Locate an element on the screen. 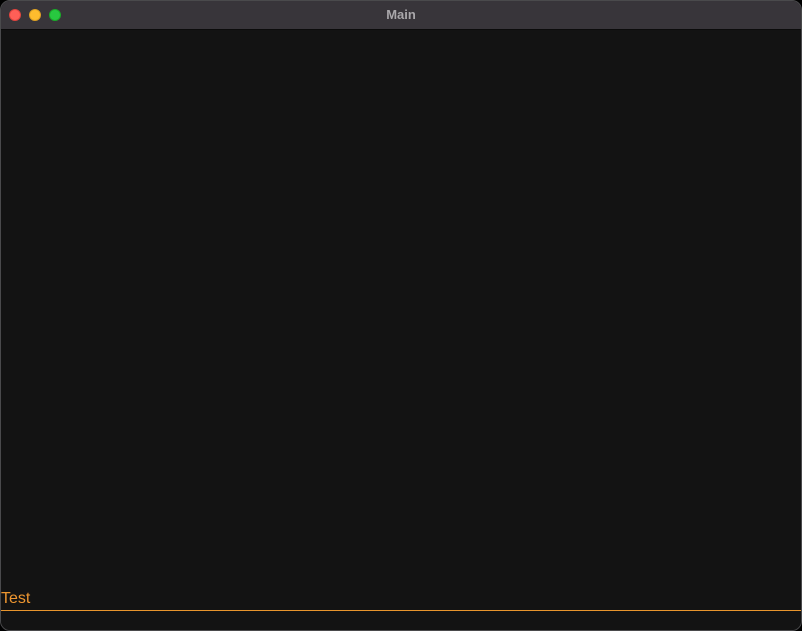  zoom-window-button is located at coordinates (55, 15).